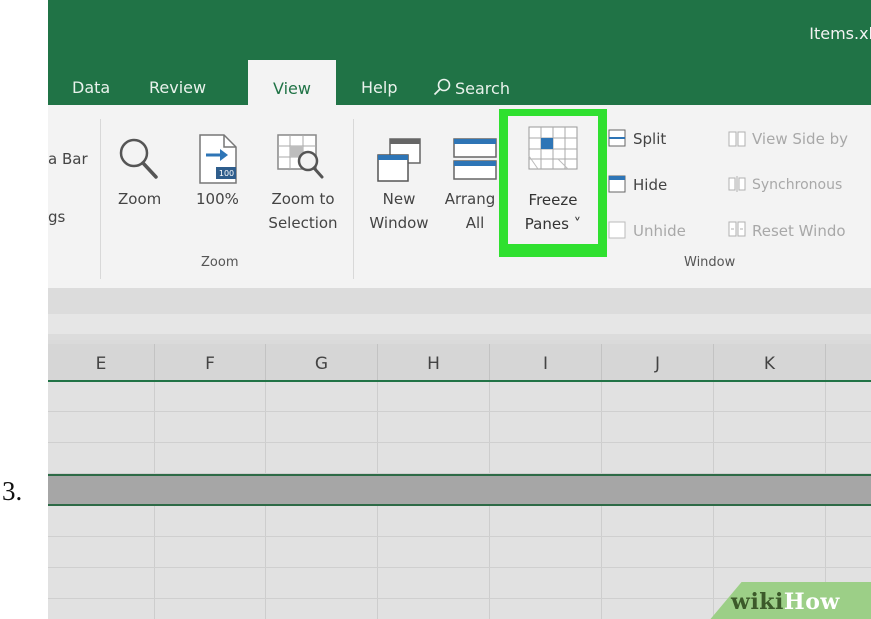 The height and width of the screenshot is (619, 871). What do you see at coordinates (658, 362) in the screenshot?
I see `column-header-j: J` at bounding box center [658, 362].